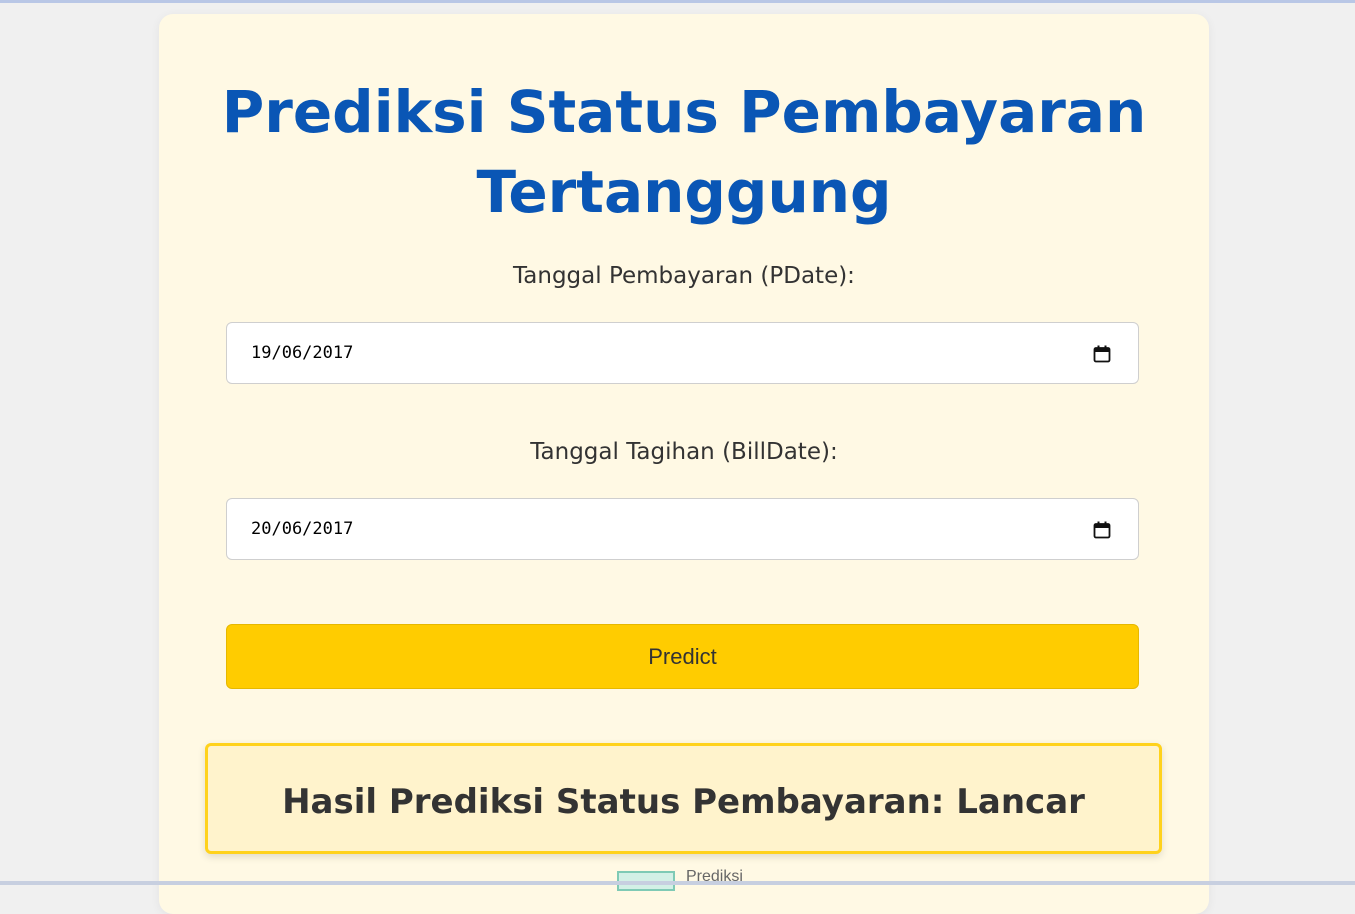 The image size is (1355, 914). Describe the element at coordinates (682, 656) in the screenshot. I see `predict-button: Predict` at that location.